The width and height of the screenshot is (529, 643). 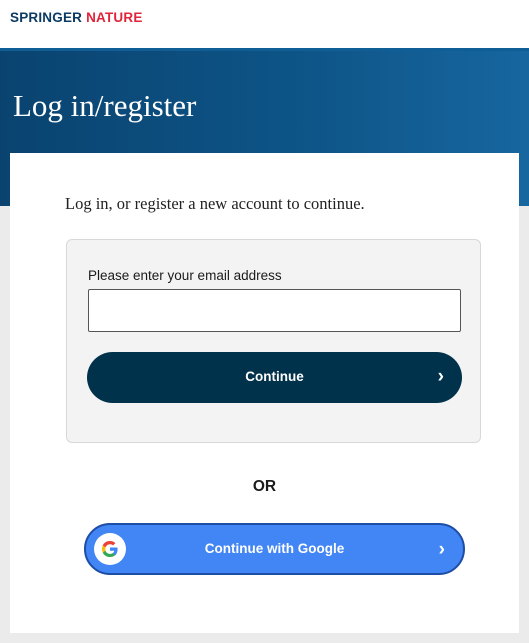 What do you see at coordinates (105, 105) in the screenshot?
I see `page-title: Log in/register` at bounding box center [105, 105].